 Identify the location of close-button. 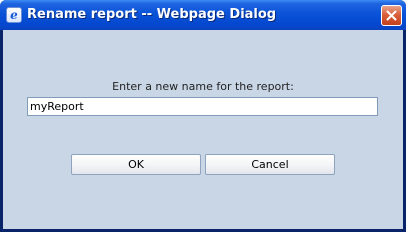
(391, 15).